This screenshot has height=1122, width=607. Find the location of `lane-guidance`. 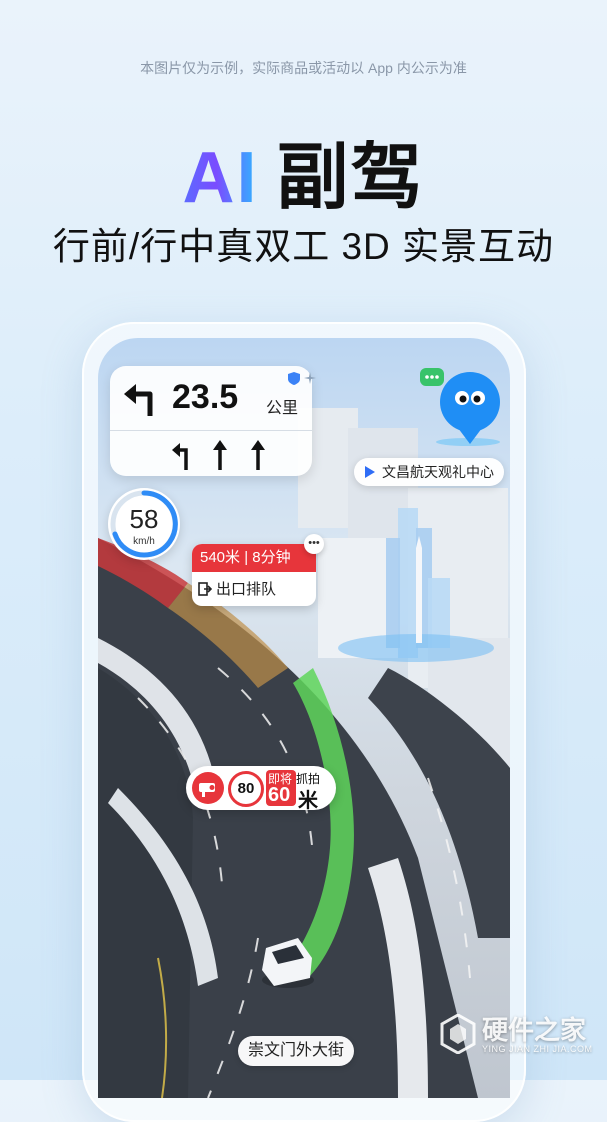

lane-guidance is located at coordinates (220, 455).